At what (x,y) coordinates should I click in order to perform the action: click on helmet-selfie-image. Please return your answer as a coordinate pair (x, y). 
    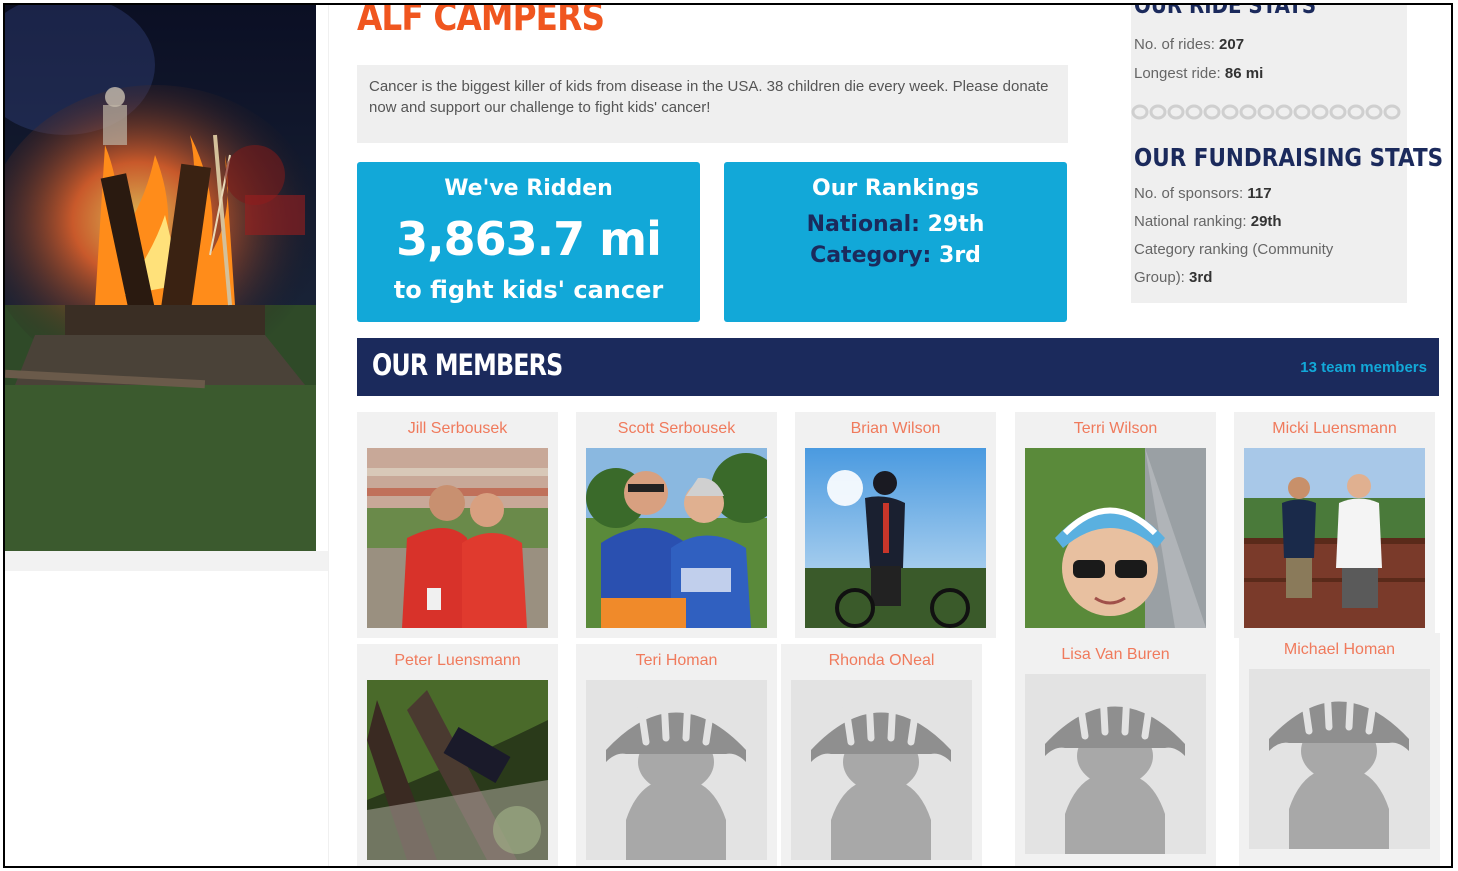
    Looking at the image, I should click on (1115, 538).